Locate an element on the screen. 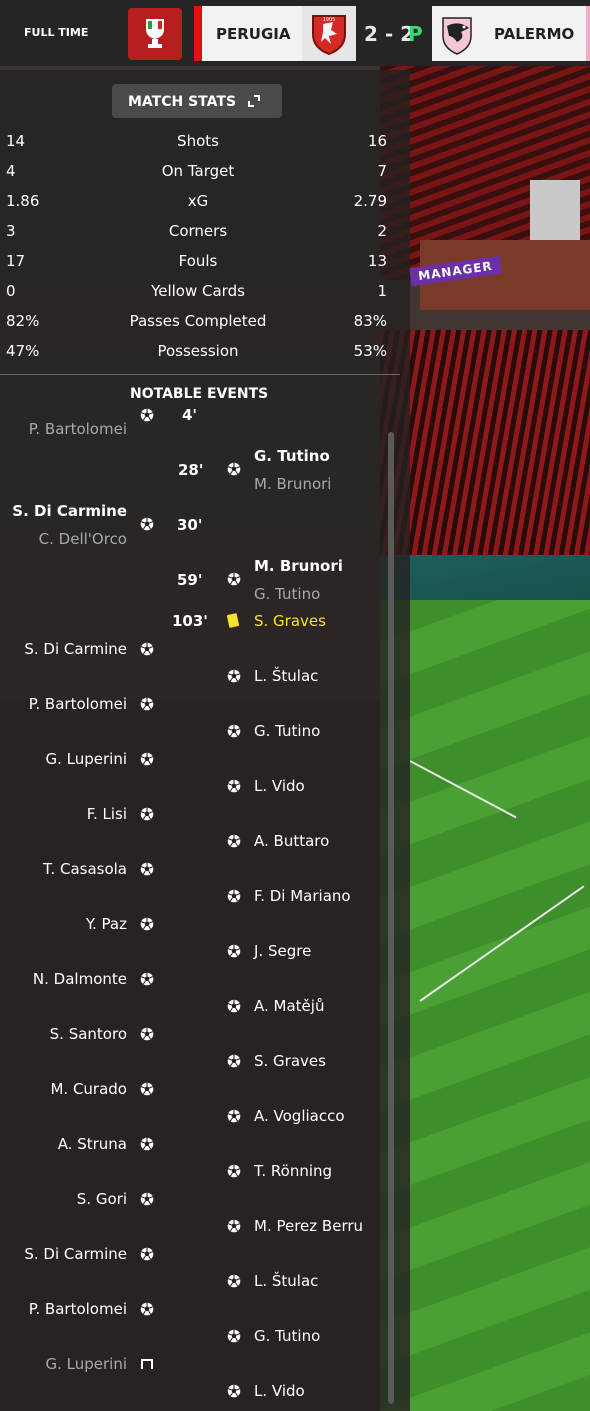 This screenshot has height=1411, width=590. stat-away-value: 16 is located at coordinates (377, 141).